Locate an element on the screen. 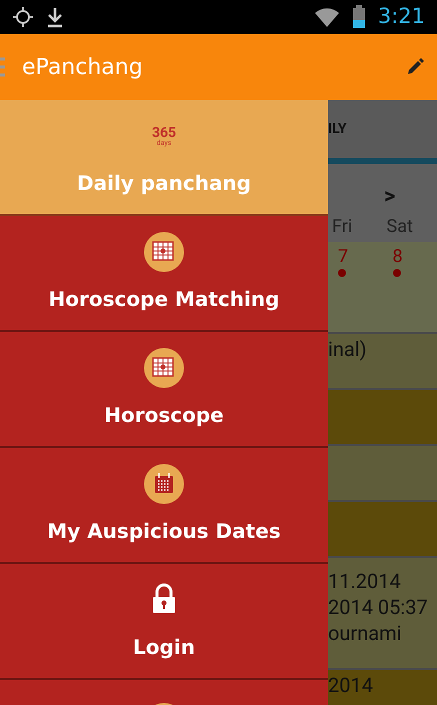 This screenshot has height=705, width=437. date-number: 8 is located at coordinates (397, 257).